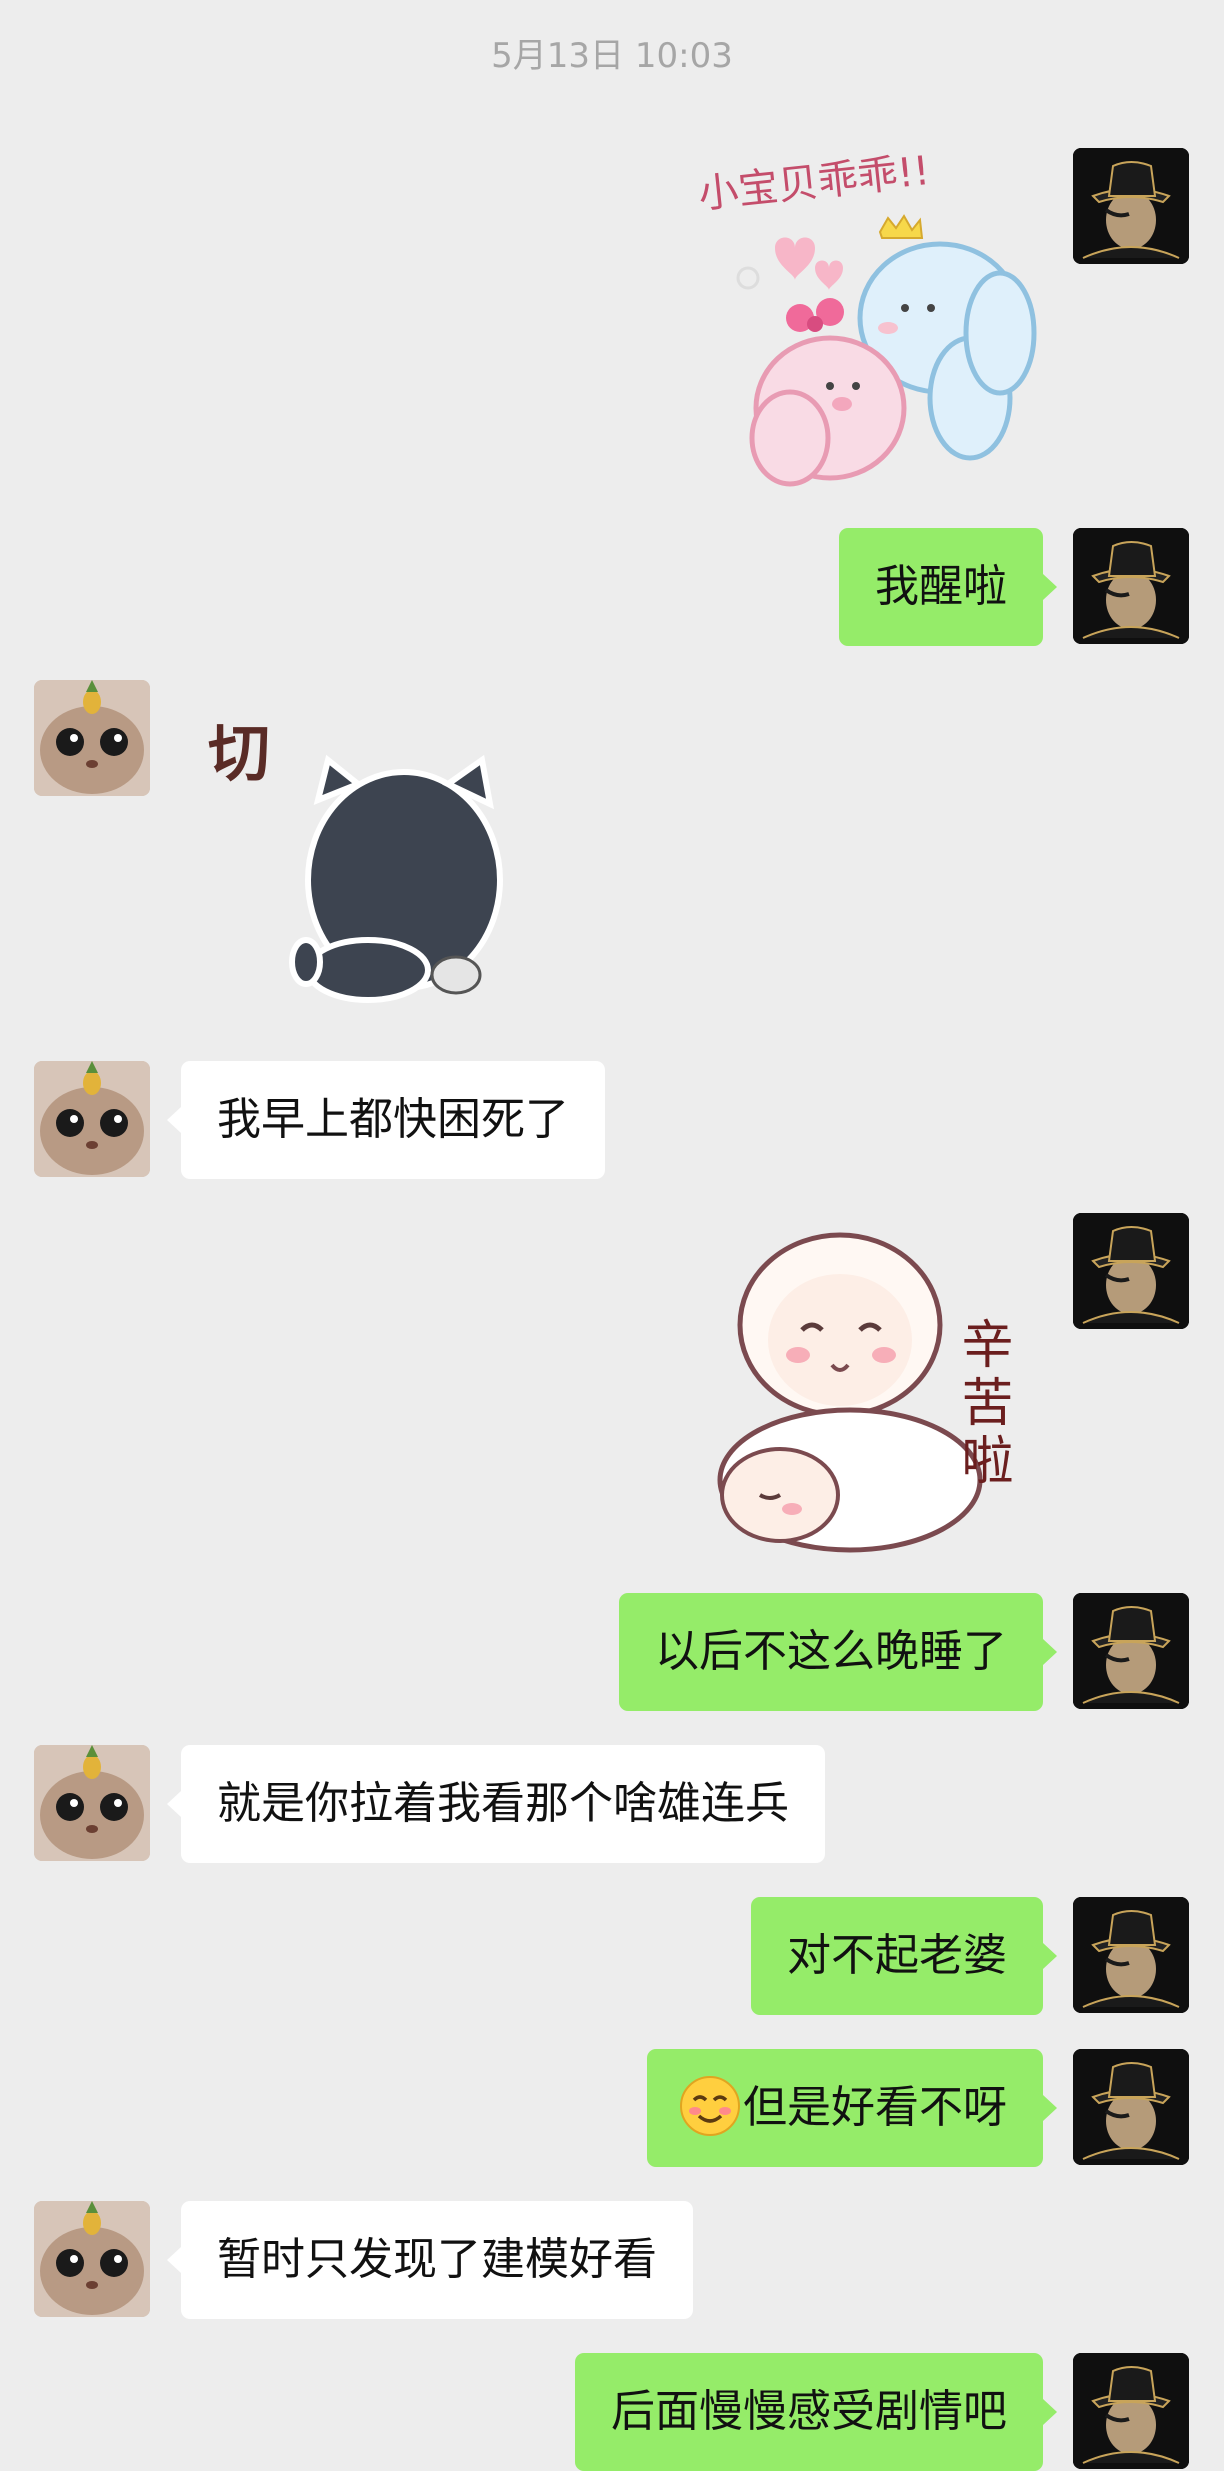  Describe the element at coordinates (358, 860) in the screenshot. I see `sticker-qie: 切` at that location.